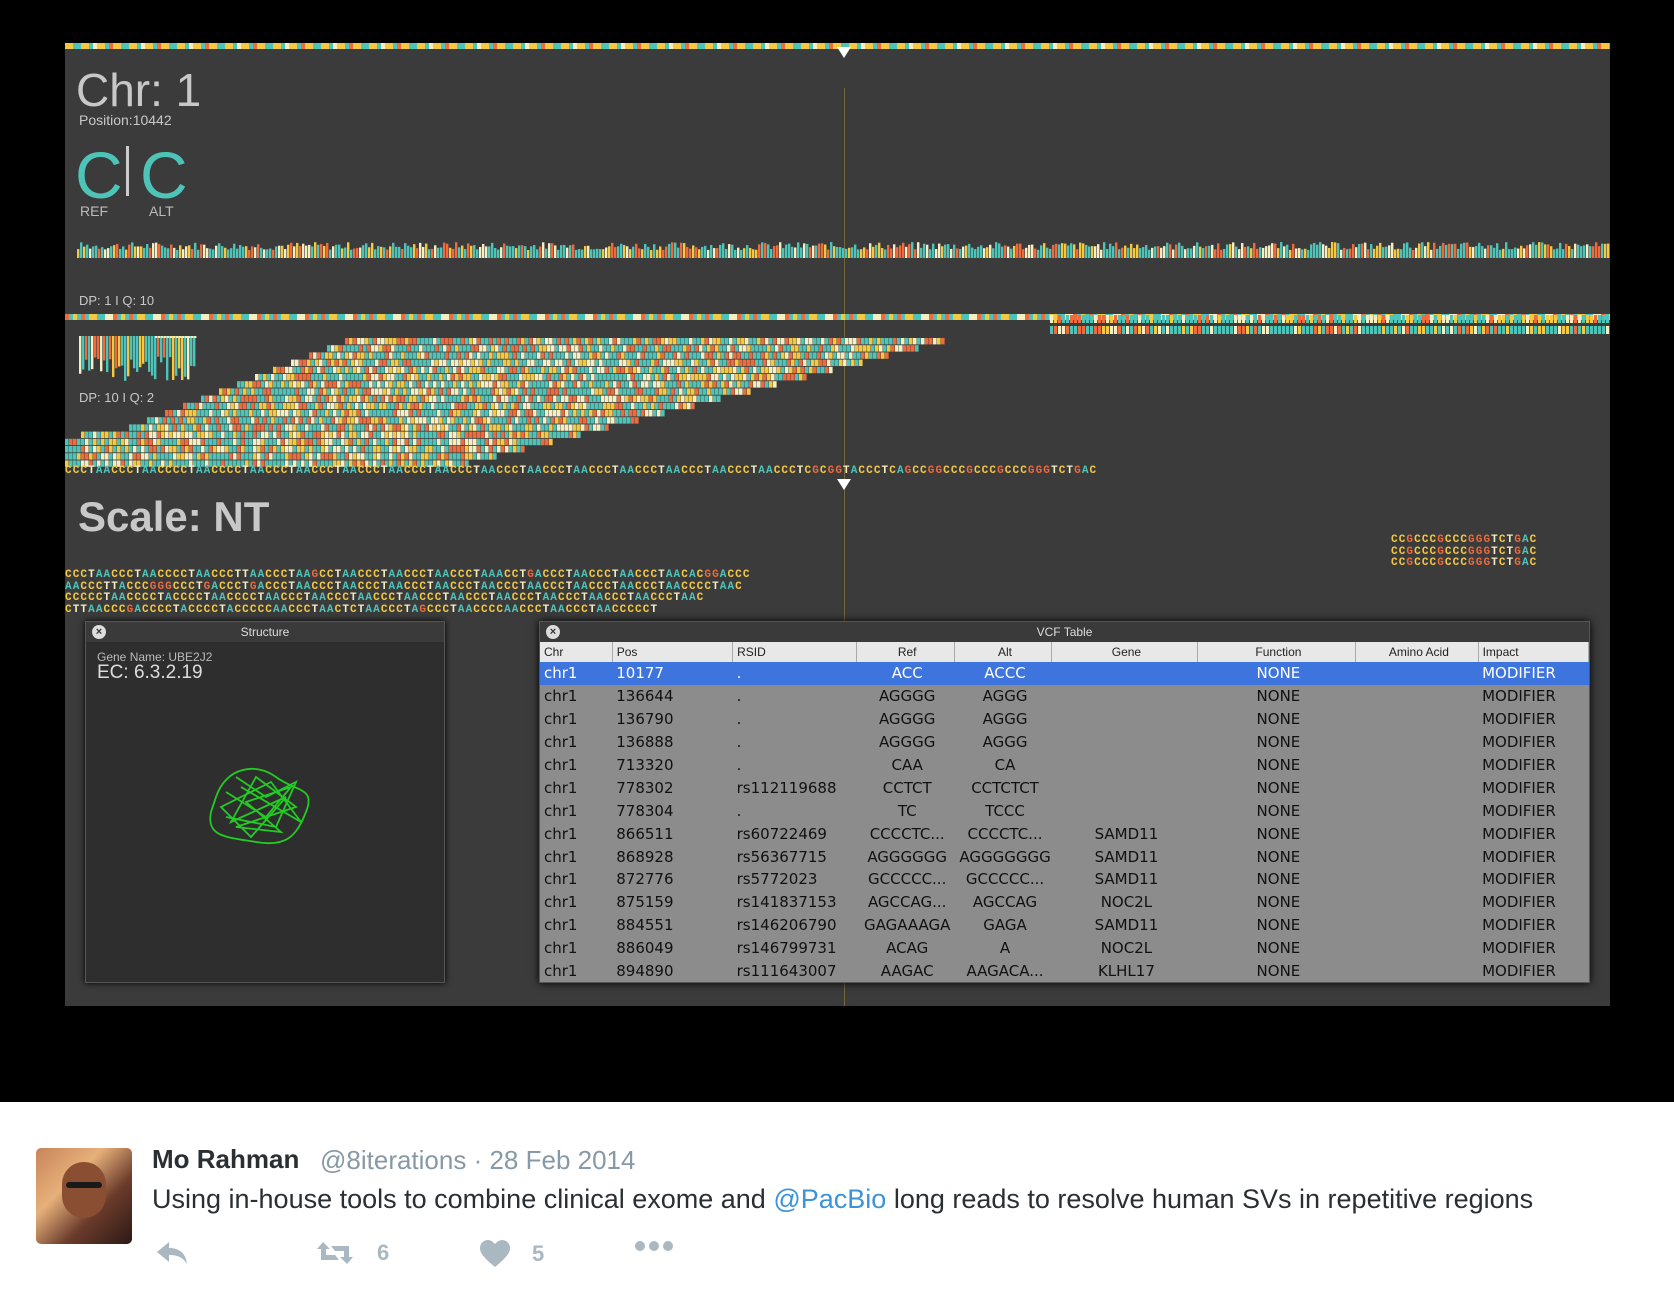 This screenshot has height=1316, width=1674. I want to click on vcf-close-icon: ×, so click(553, 632).